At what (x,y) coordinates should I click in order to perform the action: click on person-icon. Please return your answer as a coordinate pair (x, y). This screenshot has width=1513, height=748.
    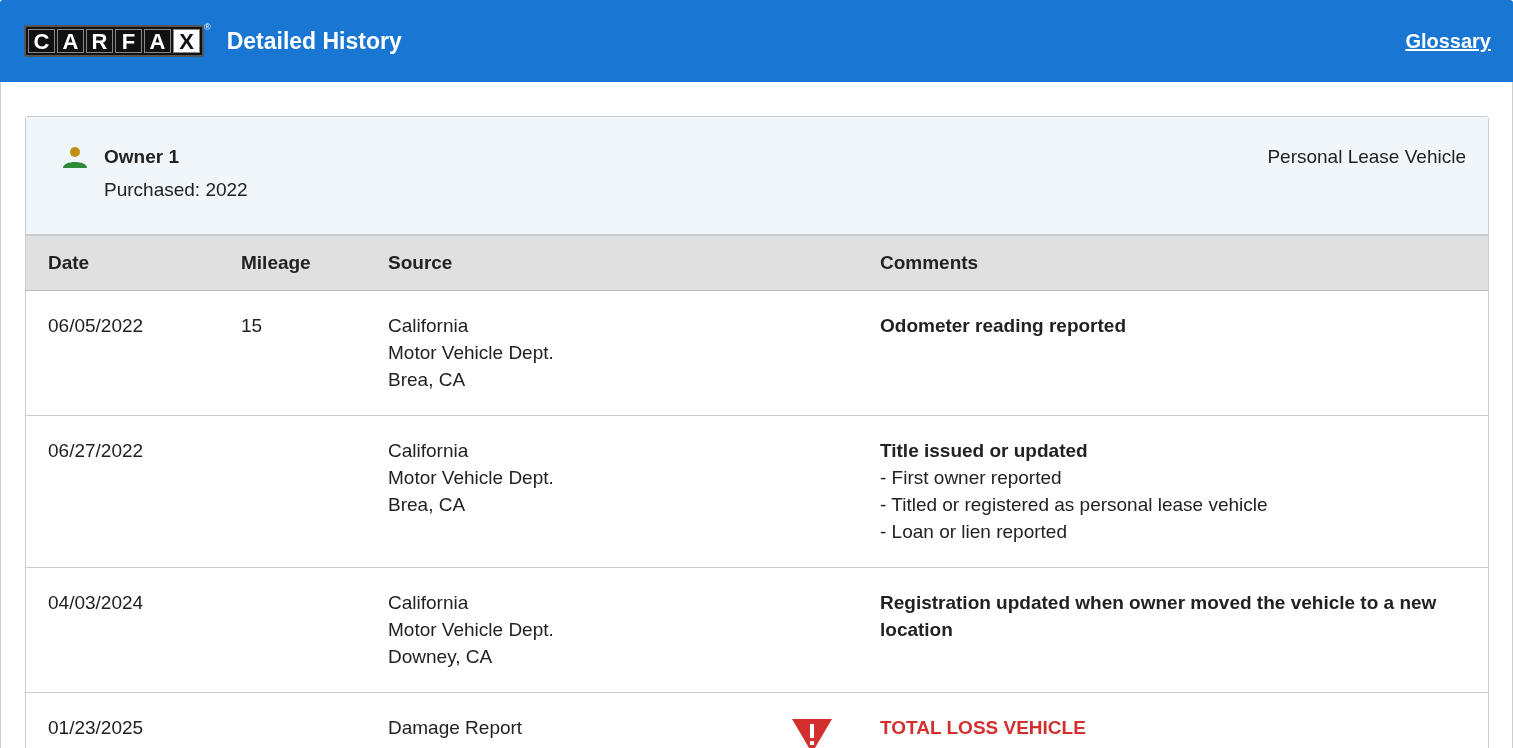
    Looking at the image, I should click on (75, 158).